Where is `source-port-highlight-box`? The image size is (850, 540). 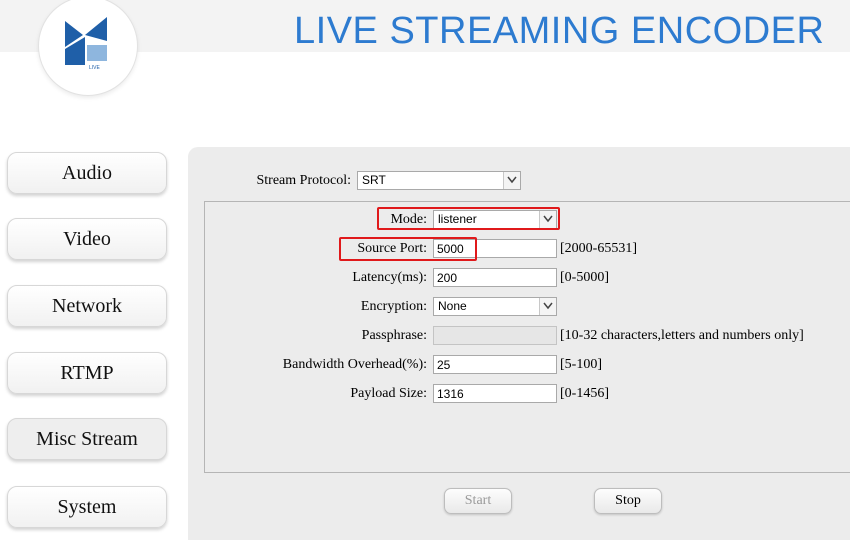
source-port-highlight-box is located at coordinates (408, 249).